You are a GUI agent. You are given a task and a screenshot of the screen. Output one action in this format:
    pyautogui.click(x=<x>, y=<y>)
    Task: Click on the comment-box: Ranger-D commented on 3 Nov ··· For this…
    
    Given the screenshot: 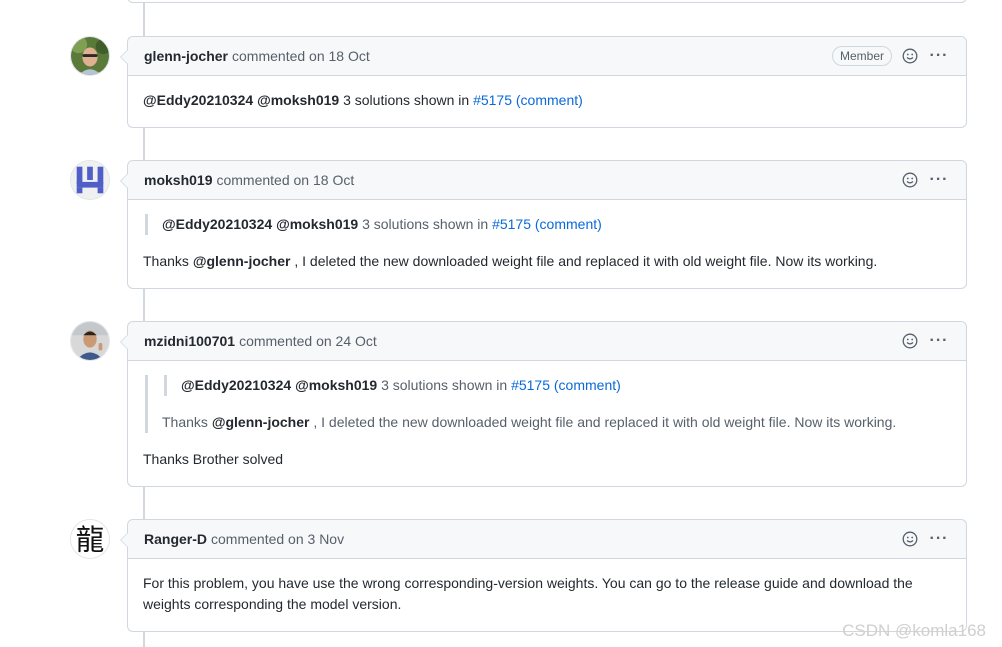 What is the action you would take?
    pyautogui.click(x=543, y=575)
    